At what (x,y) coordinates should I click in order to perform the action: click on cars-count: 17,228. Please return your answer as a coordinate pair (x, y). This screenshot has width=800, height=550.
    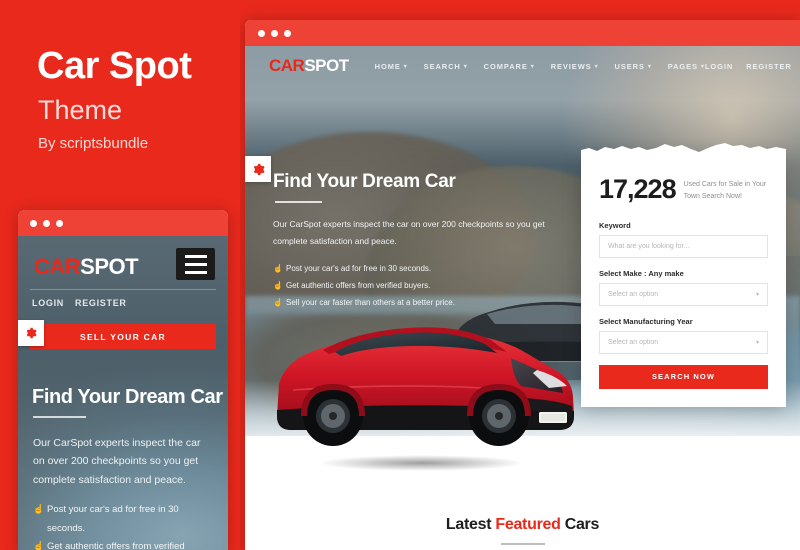
    Looking at the image, I should click on (638, 189).